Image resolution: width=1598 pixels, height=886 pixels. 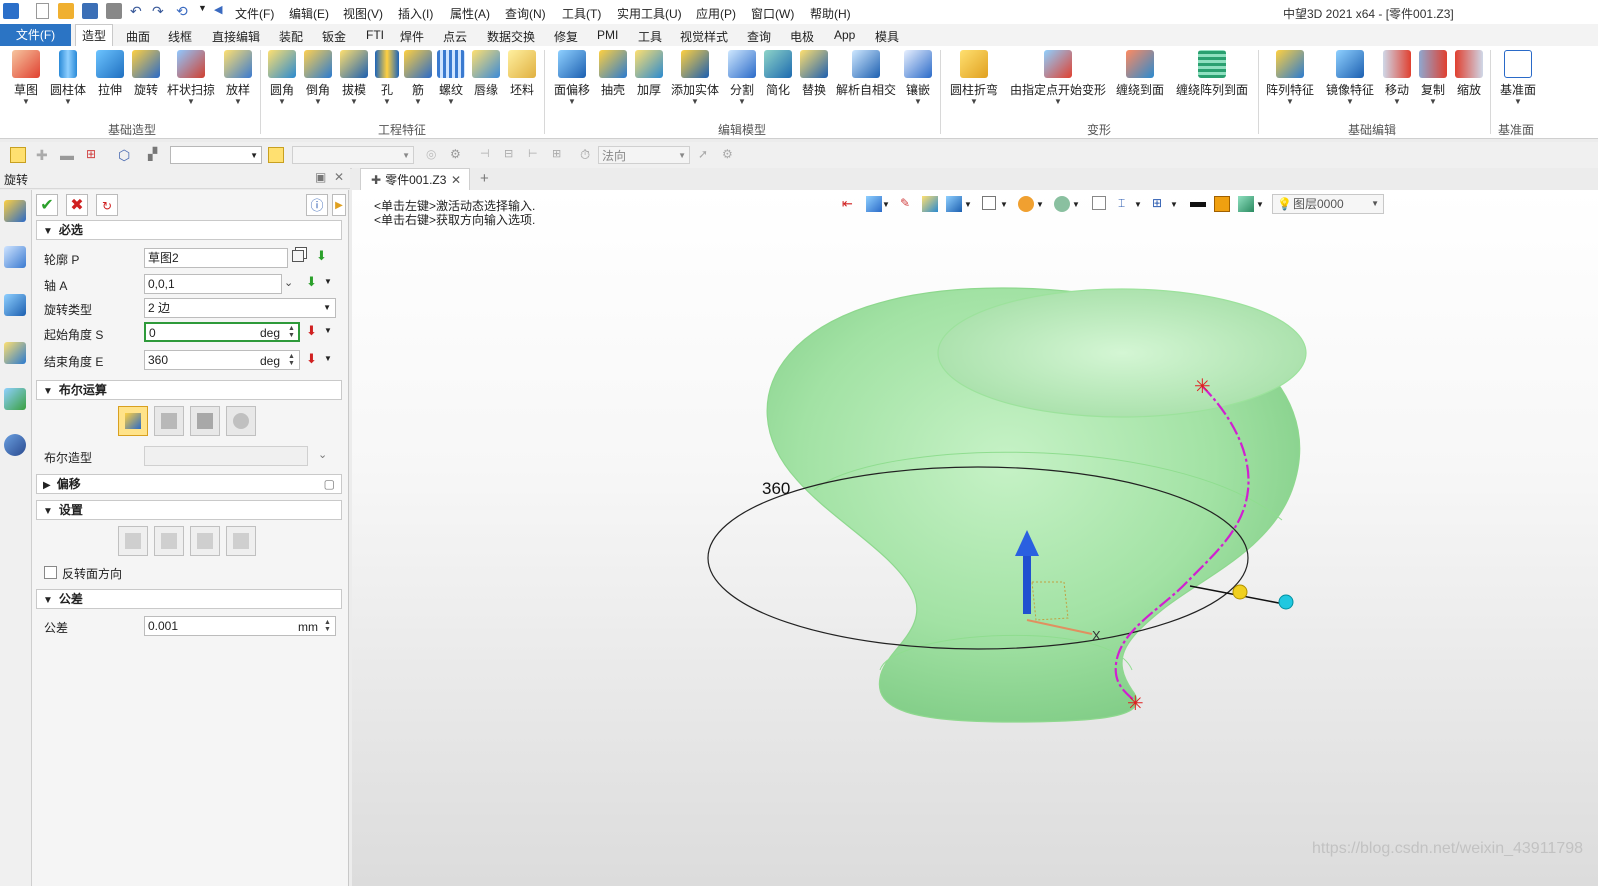 What do you see at coordinates (222, 11) in the screenshot?
I see `collapse-arrow-icon: ◀` at bounding box center [222, 11].